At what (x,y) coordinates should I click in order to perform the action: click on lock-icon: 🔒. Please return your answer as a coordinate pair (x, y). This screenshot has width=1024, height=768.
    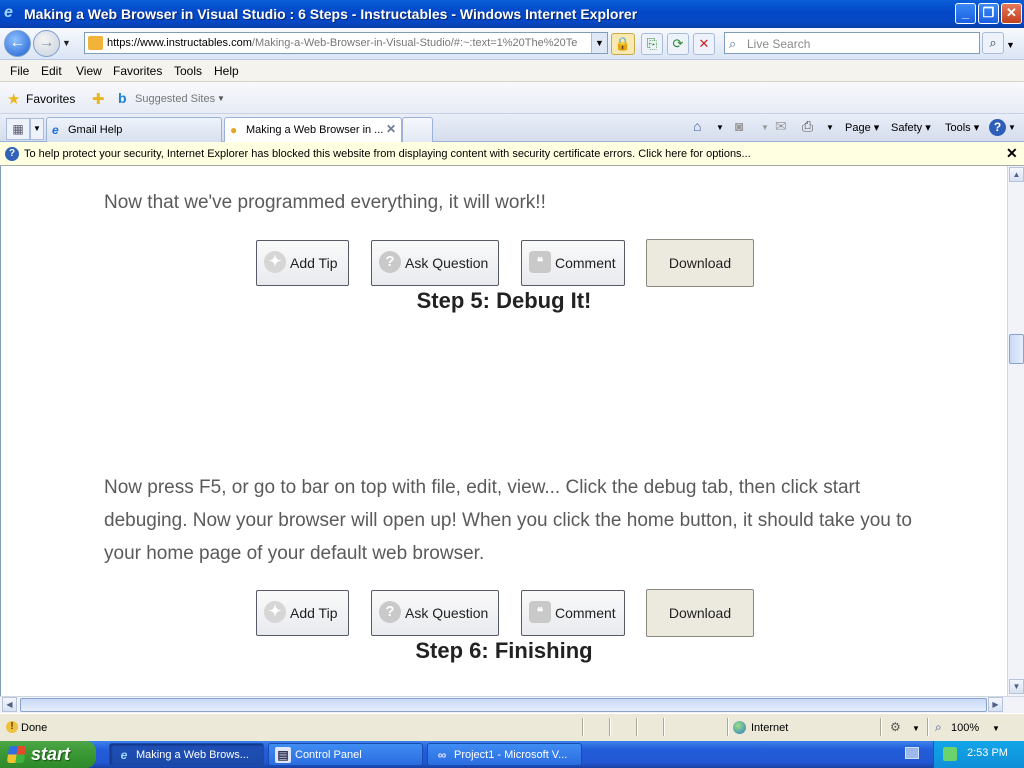
    Looking at the image, I should click on (623, 44).